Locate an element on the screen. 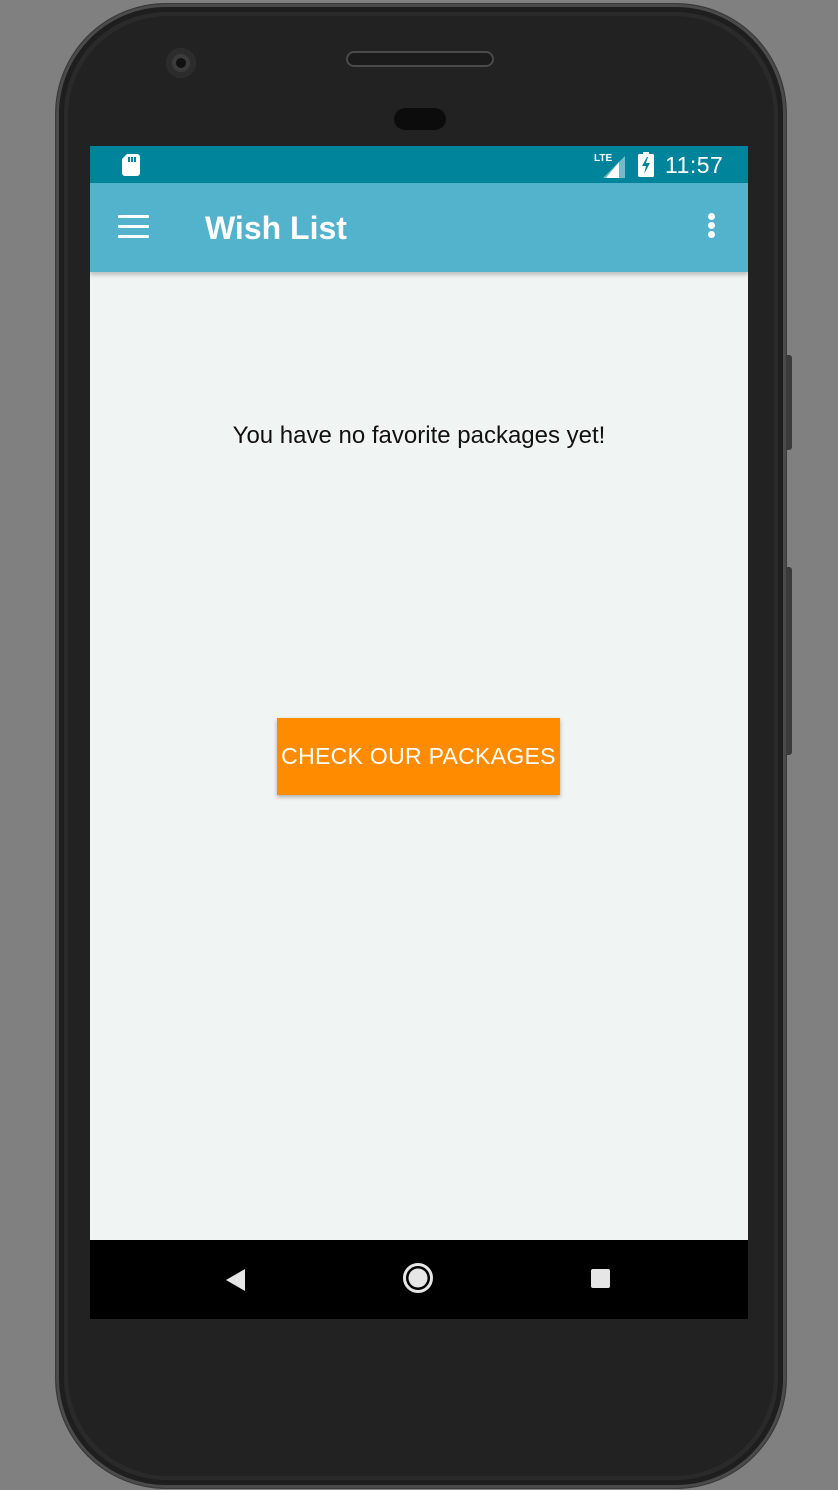 This screenshot has width=838, height=1490. front-camera is located at coordinates (181, 63).